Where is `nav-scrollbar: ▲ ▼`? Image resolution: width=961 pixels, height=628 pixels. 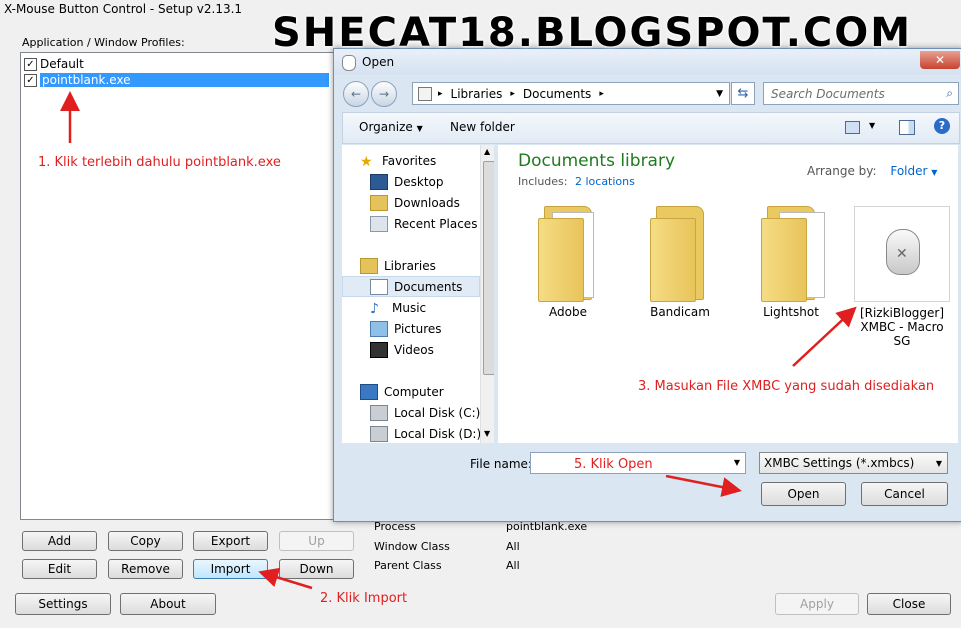
nav-scrollbar: ▲ ▼ is located at coordinates (487, 294).